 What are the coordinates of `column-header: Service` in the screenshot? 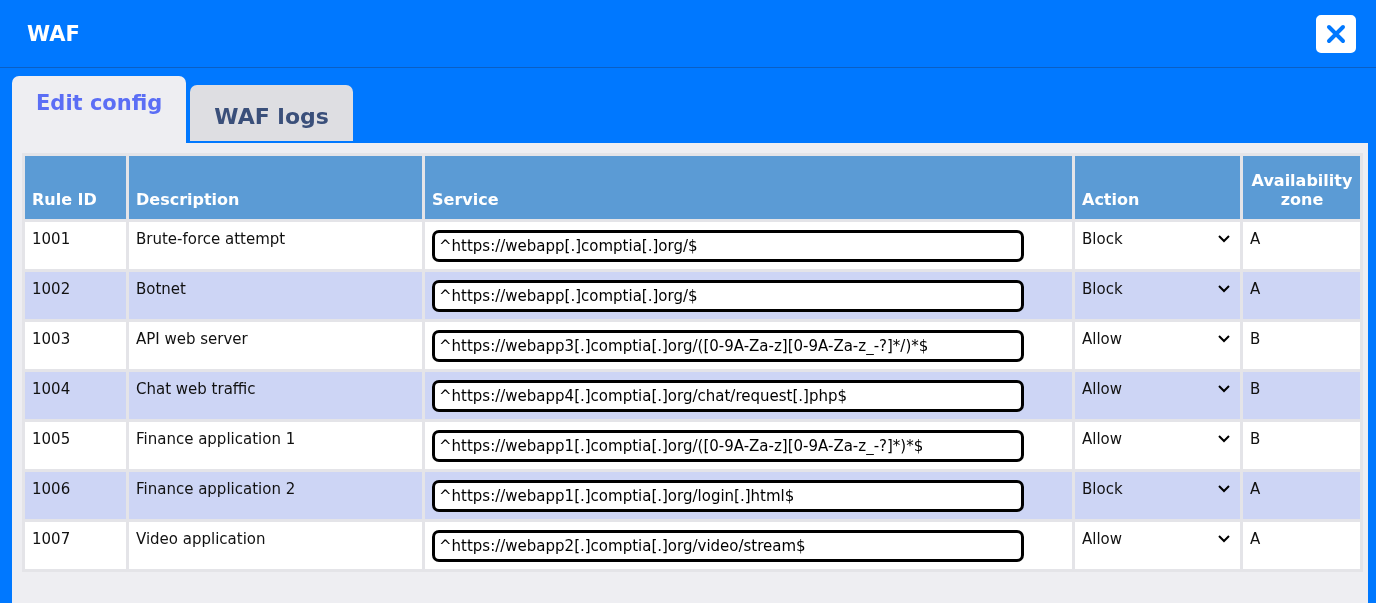 It's located at (748, 187).